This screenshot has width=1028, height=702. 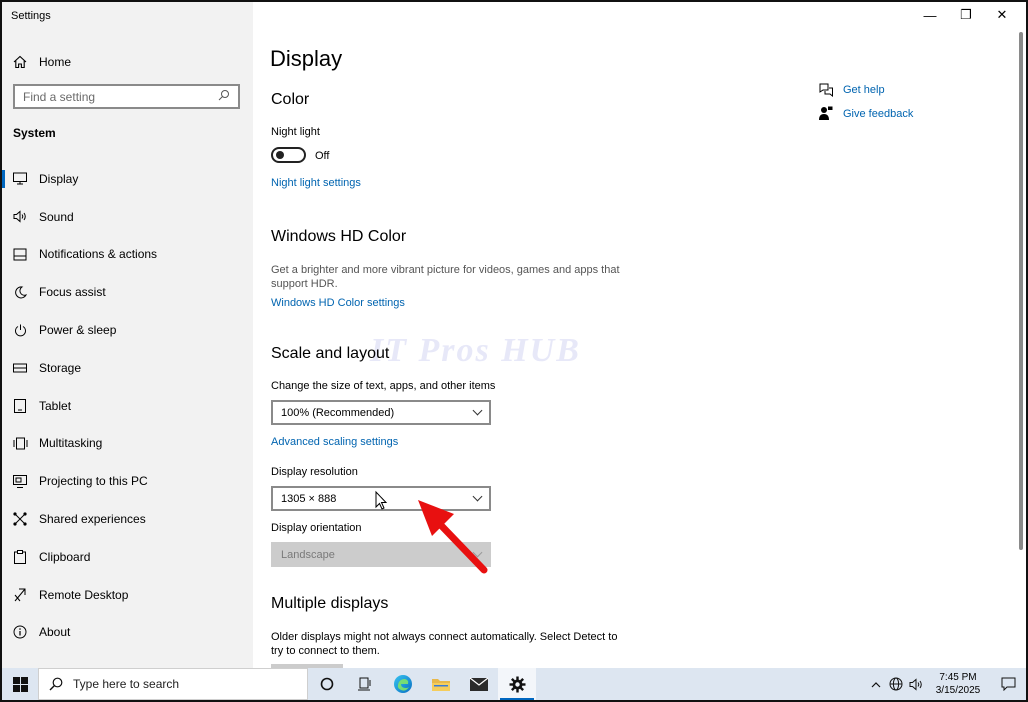 I want to click on taskbar-search-box: Type here to search, so click(x=173, y=684).